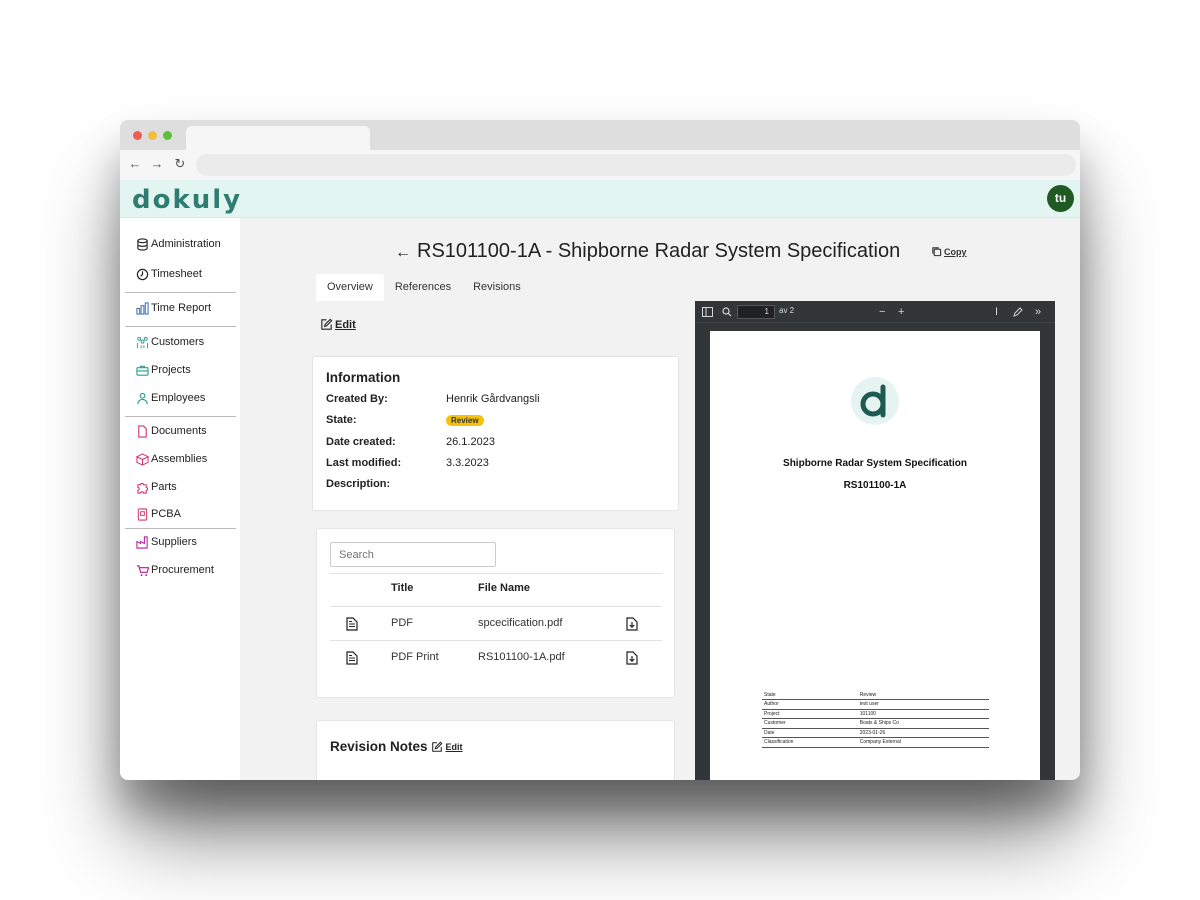  I want to click on sidebar-item-timesheet: Timesheet, so click(169, 274).